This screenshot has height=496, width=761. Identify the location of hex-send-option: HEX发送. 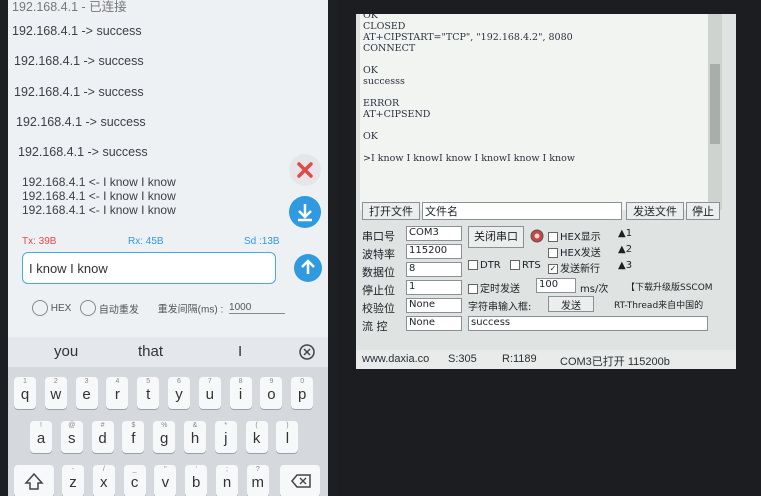
(574, 251).